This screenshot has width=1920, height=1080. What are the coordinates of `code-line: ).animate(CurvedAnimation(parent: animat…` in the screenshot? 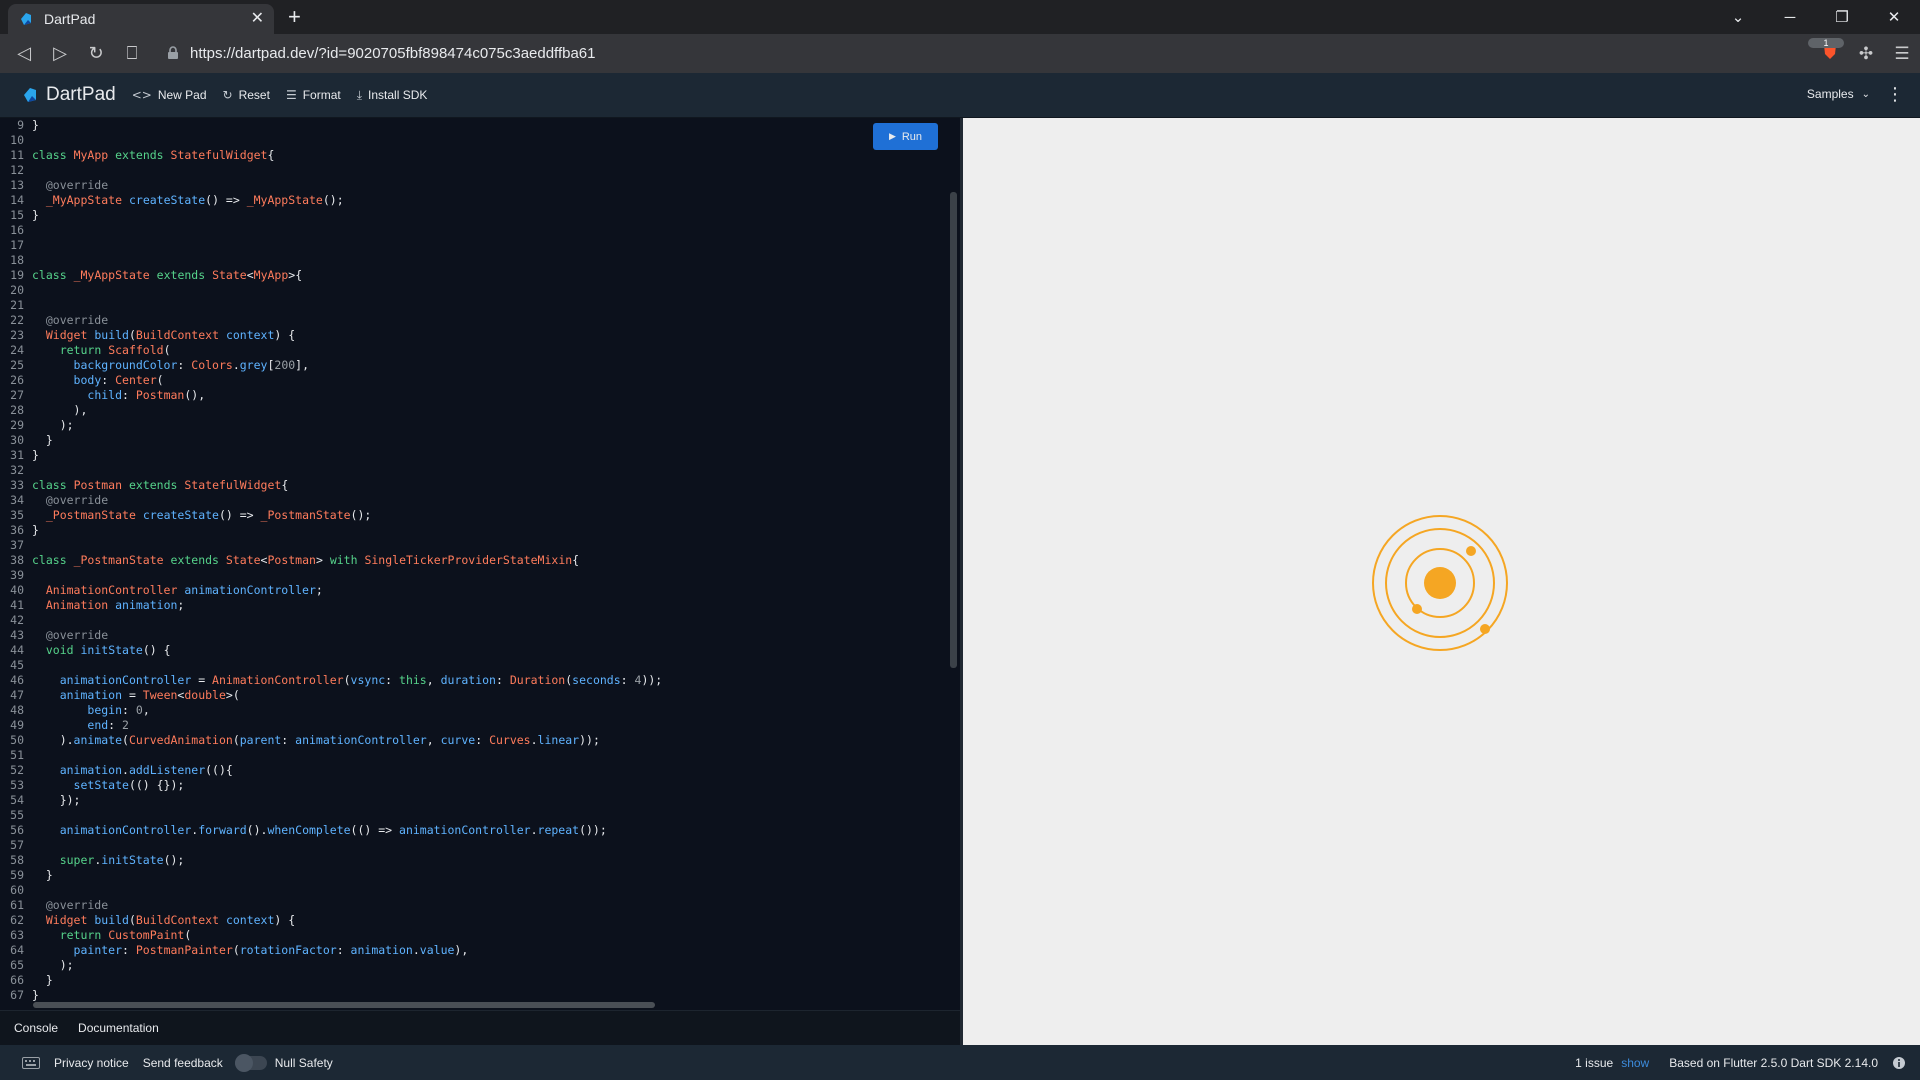 It's located at (347, 740).